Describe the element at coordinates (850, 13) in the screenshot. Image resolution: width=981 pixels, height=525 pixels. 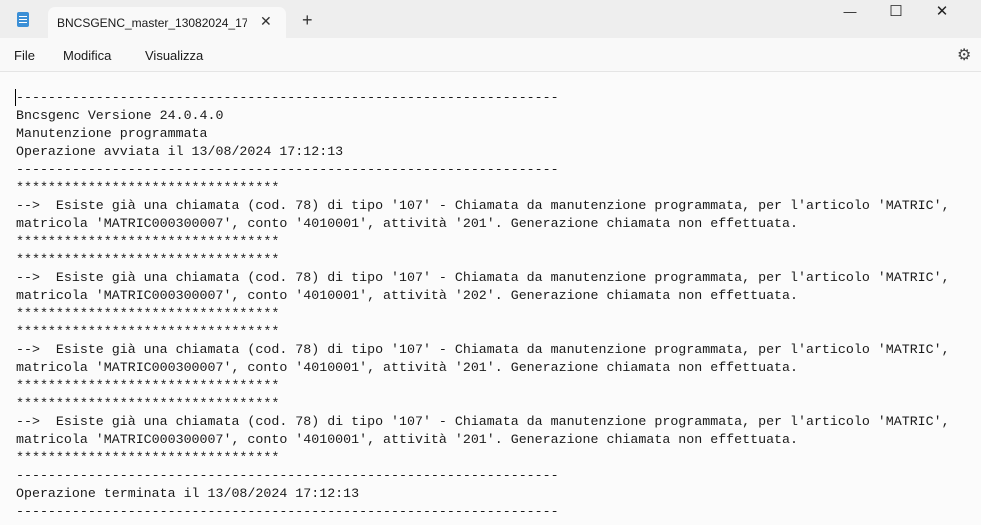
I see `minimize-button: —` at that location.